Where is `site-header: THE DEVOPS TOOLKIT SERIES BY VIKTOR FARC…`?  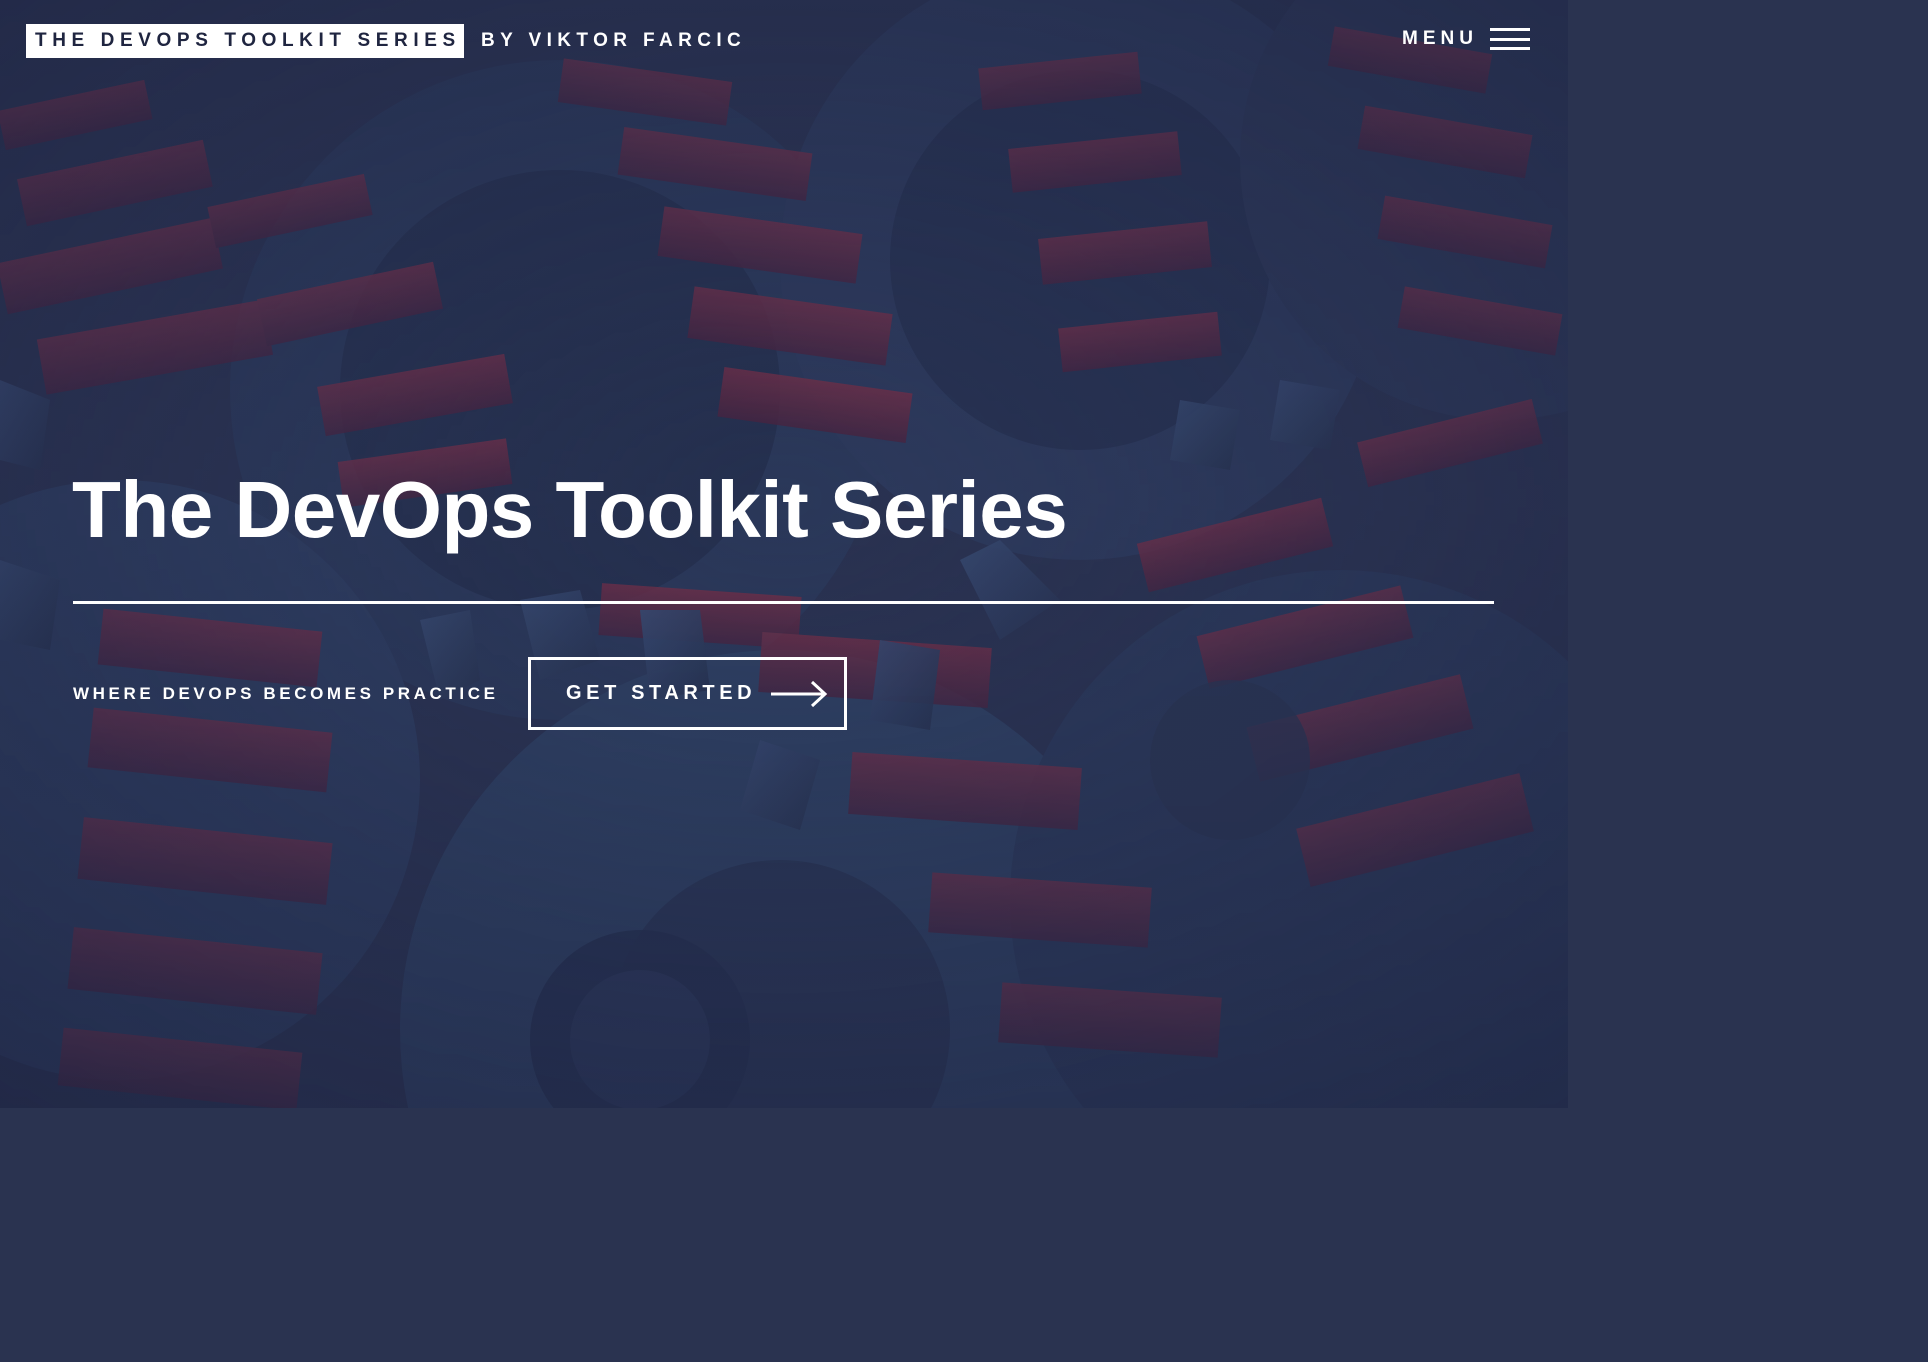
site-header: THE DEVOPS TOOLKIT SERIES BY VIKTOR FARC… is located at coordinates (784, 42).